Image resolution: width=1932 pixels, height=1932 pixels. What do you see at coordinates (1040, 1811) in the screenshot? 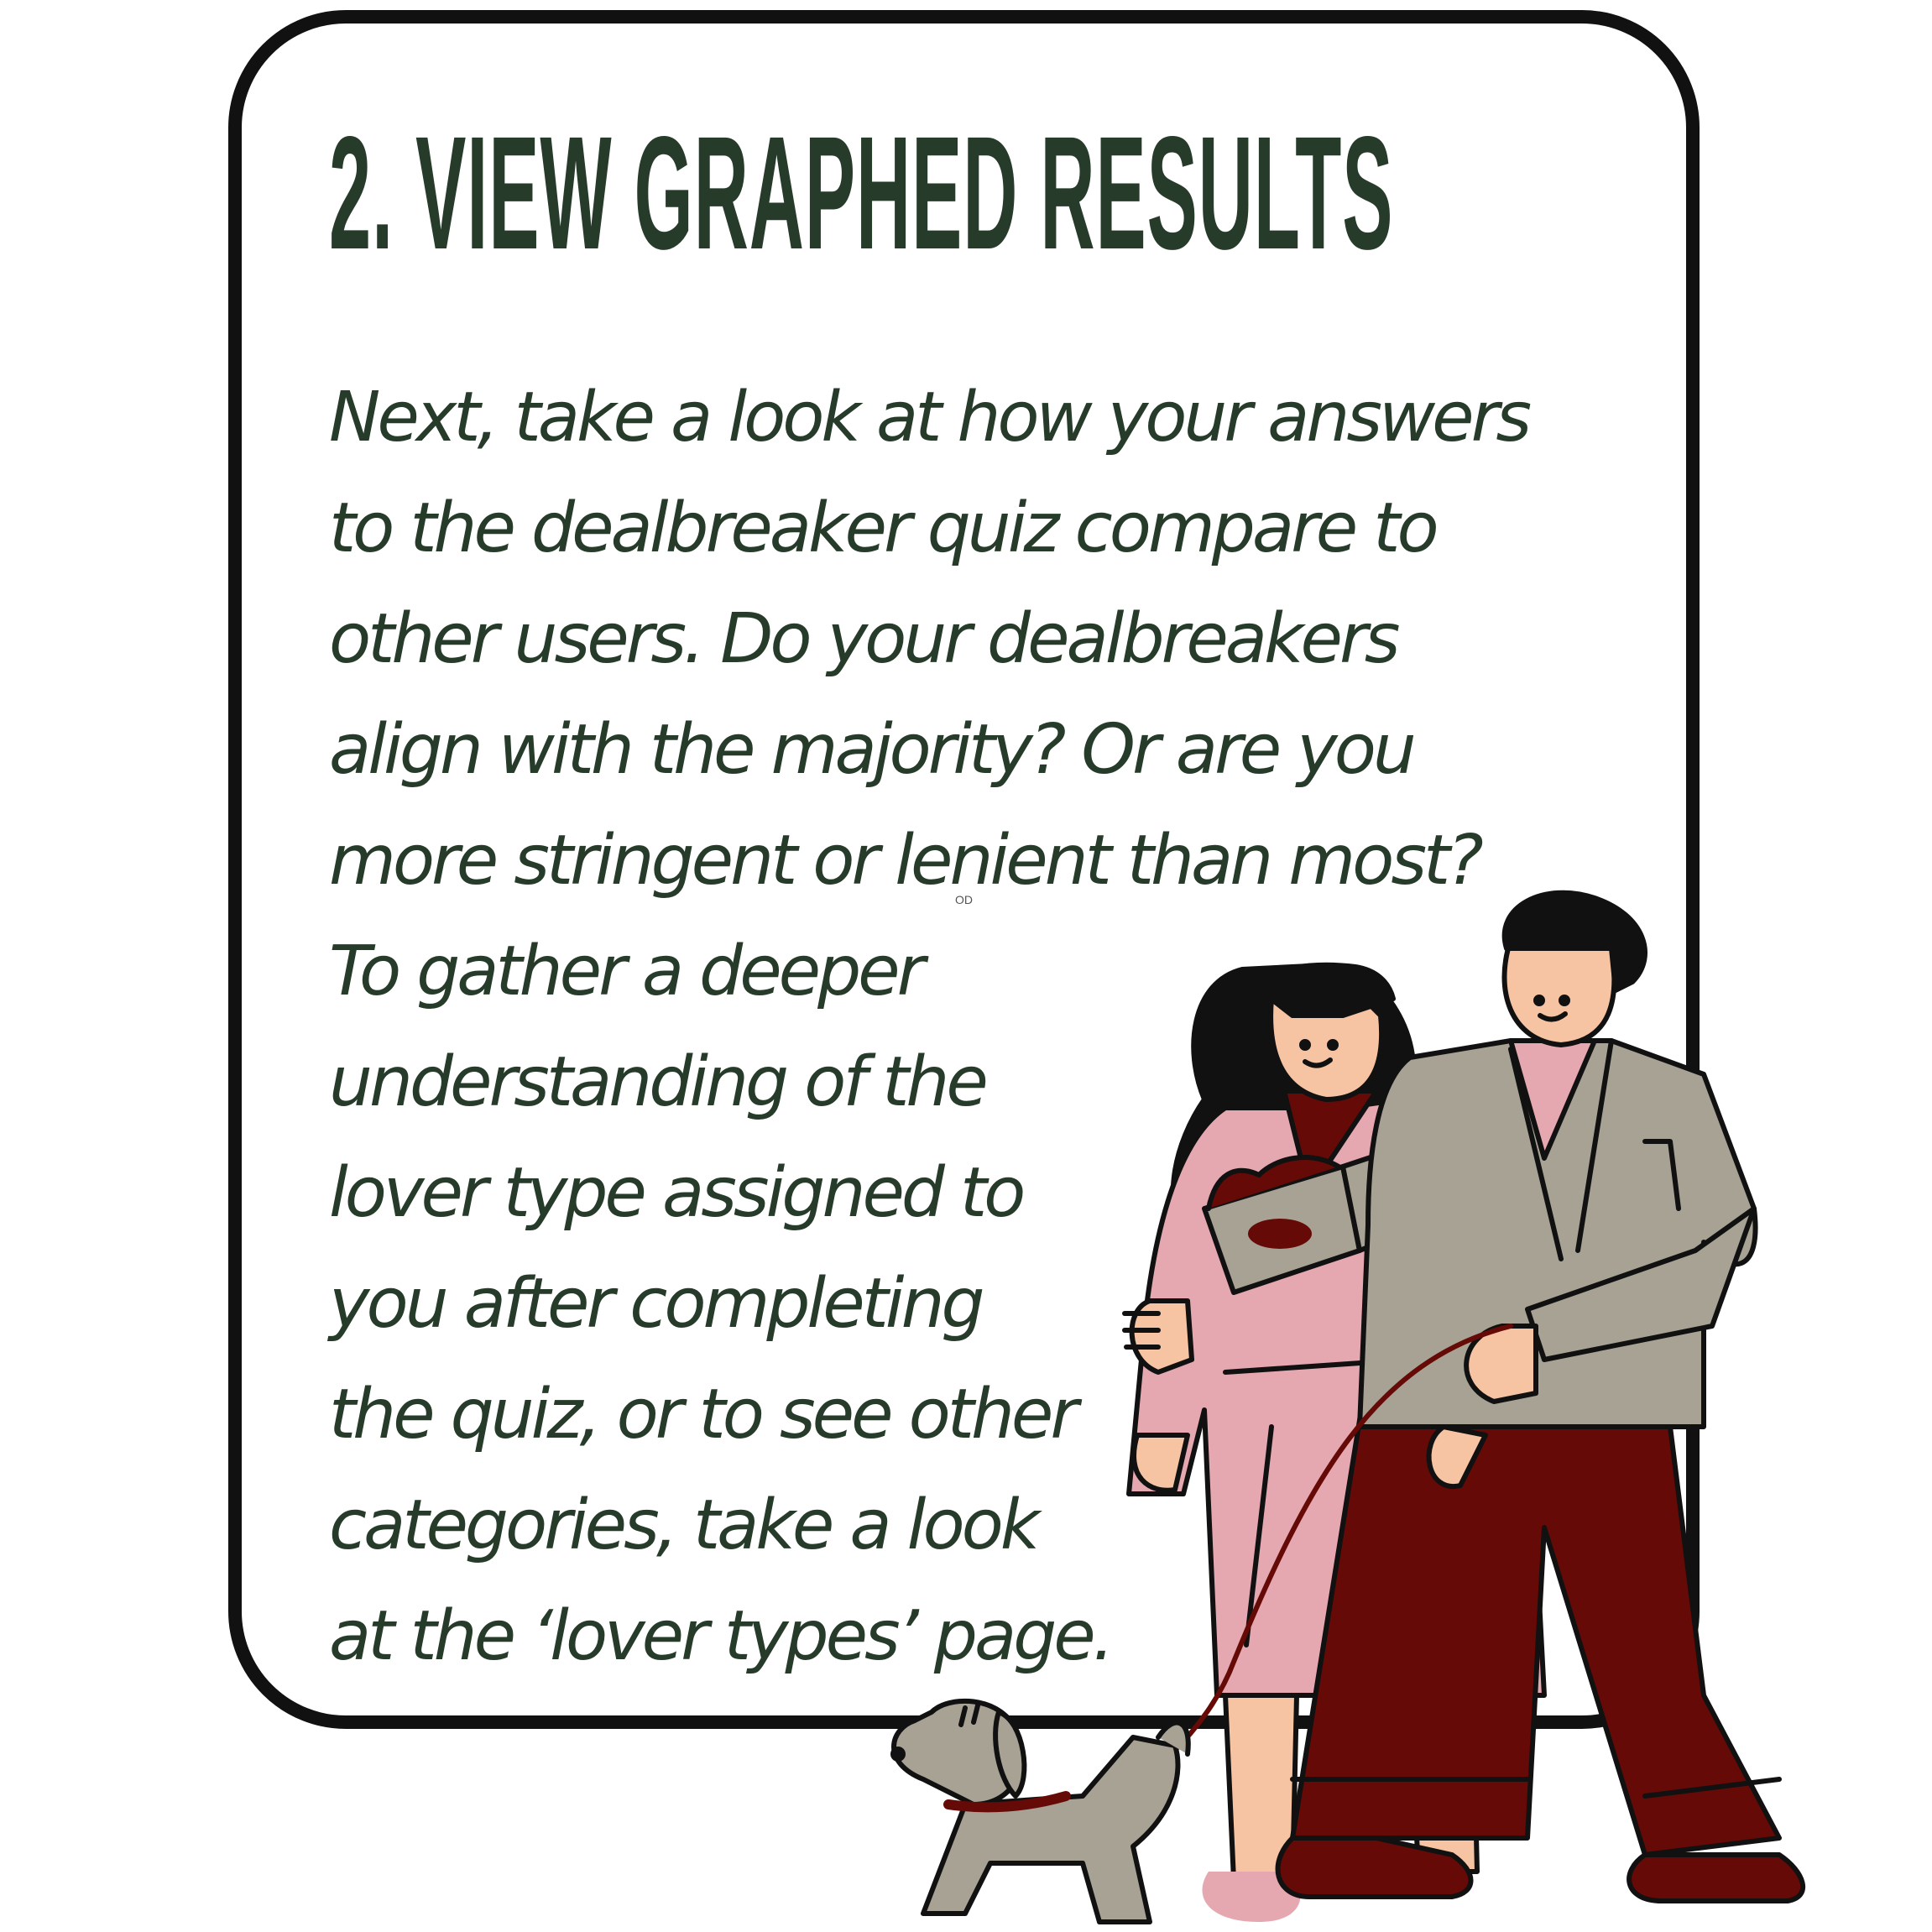
I see `dog-figure` at bounding box center [1040, 1811].